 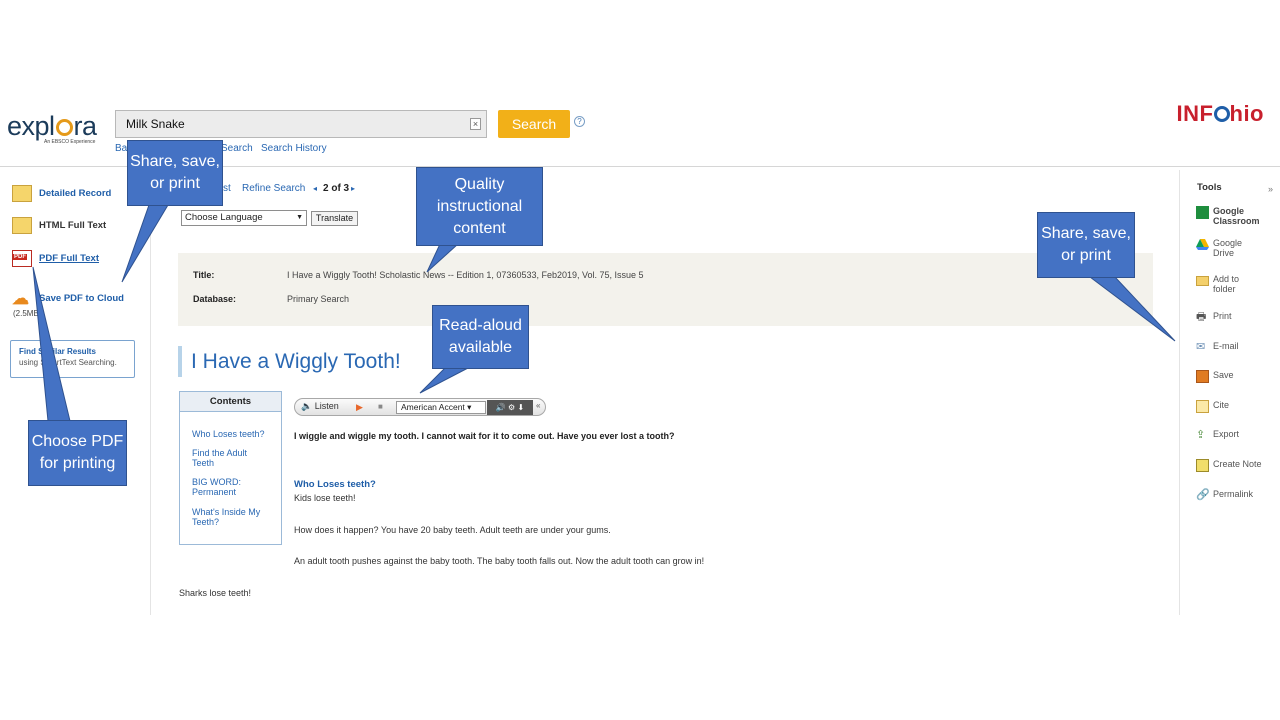 What do you see at coordinates (77, 453) in the screenshot?
I see `callout-choose-pdf: Choose PDF for printing` at bounding box center [77, 453].